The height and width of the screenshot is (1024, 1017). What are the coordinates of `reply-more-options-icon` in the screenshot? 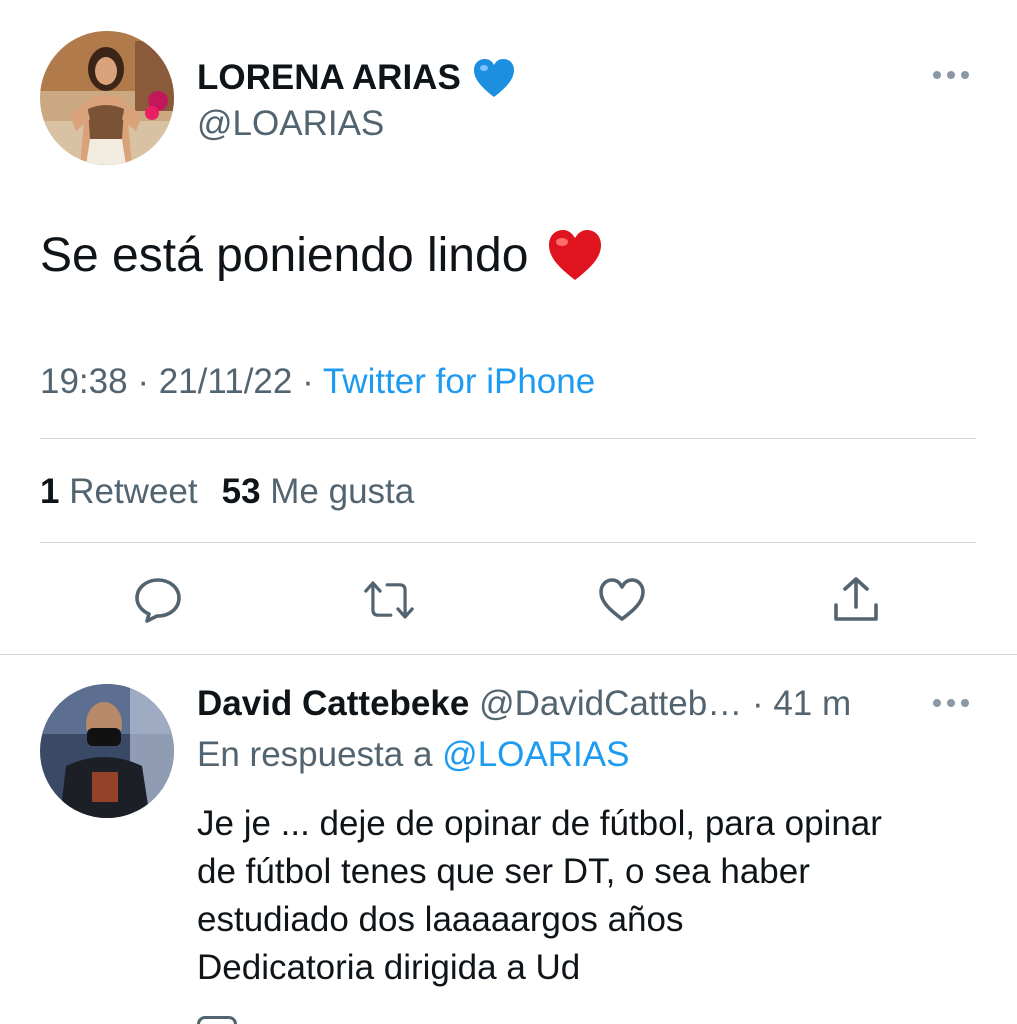 It's located at (951, 703).